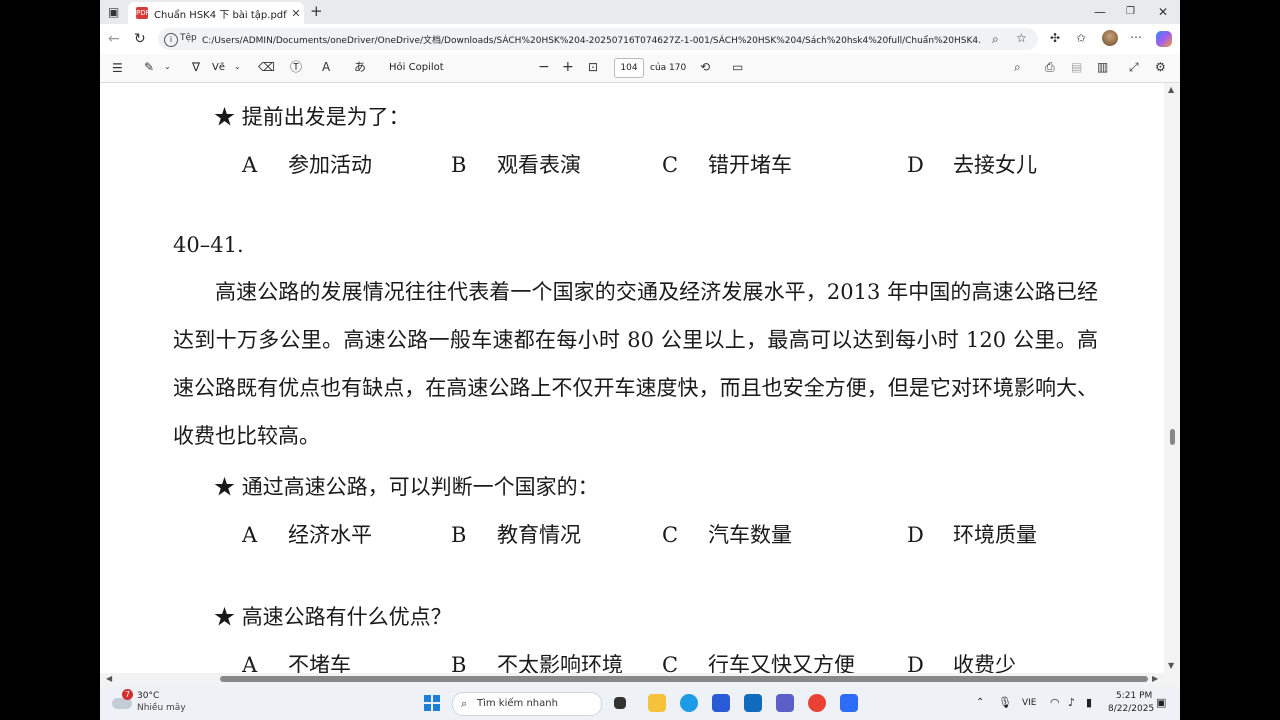 The height and width of the screenshot is (720, 1280). I want to click on option-d: D 去接女儿, so click(972, 165).